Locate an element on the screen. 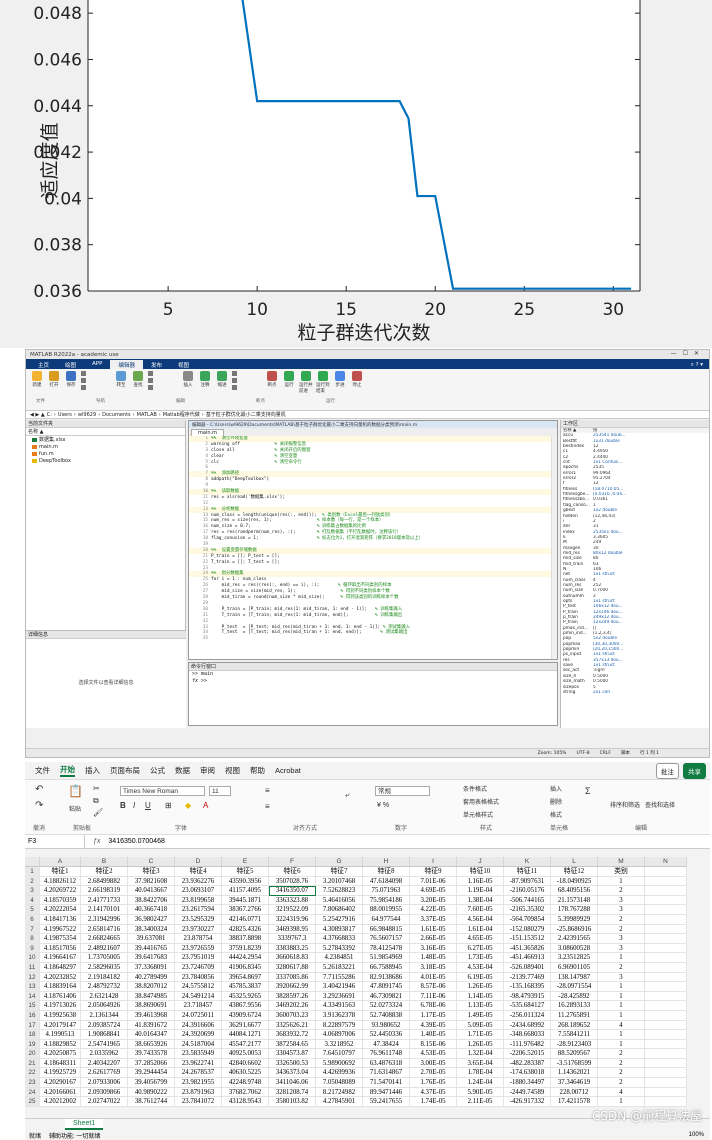 The height and width of the screenshot is (1140, 712). table-cell: 3.3218952 is located at coordinates (339, 1044).